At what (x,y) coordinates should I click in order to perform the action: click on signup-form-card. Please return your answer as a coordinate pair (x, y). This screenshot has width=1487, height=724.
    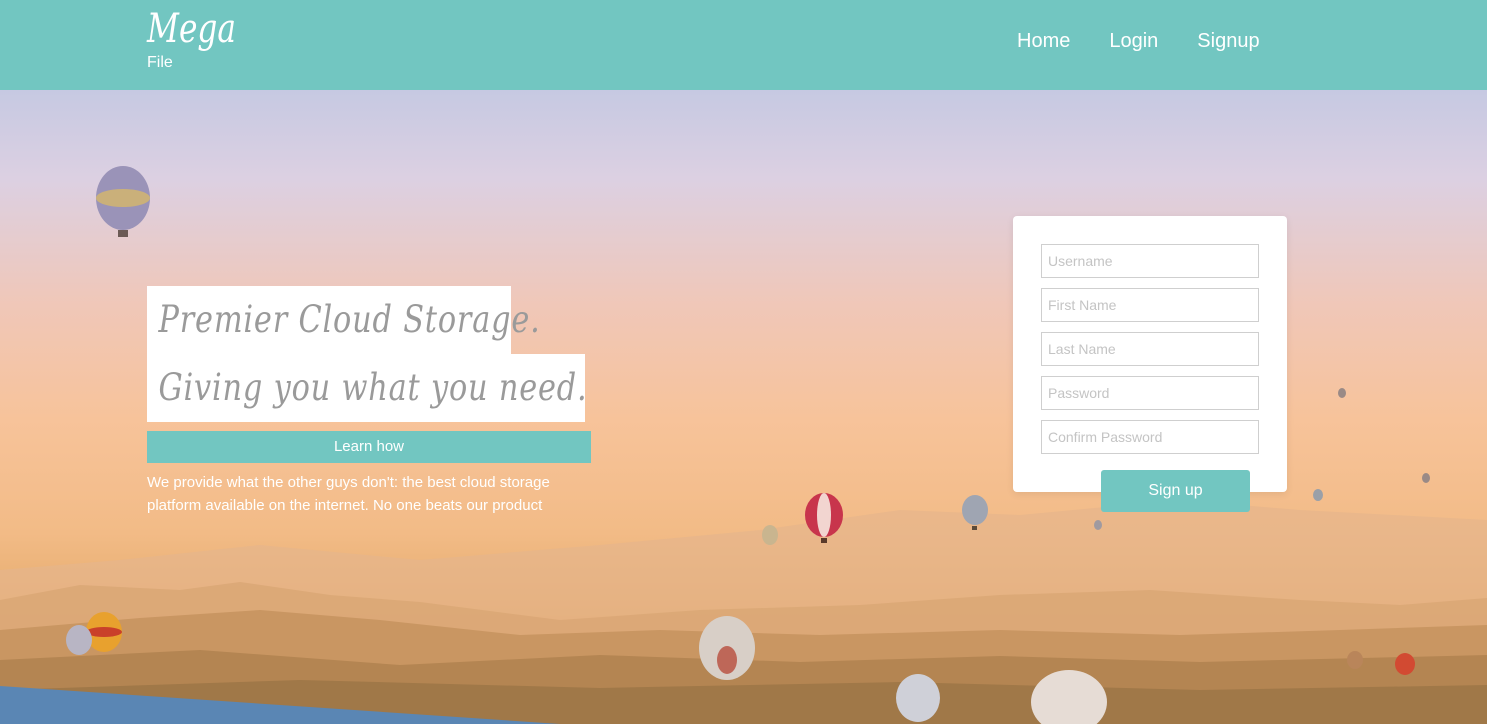
    Looking at the image, I should click on (1150, 354).